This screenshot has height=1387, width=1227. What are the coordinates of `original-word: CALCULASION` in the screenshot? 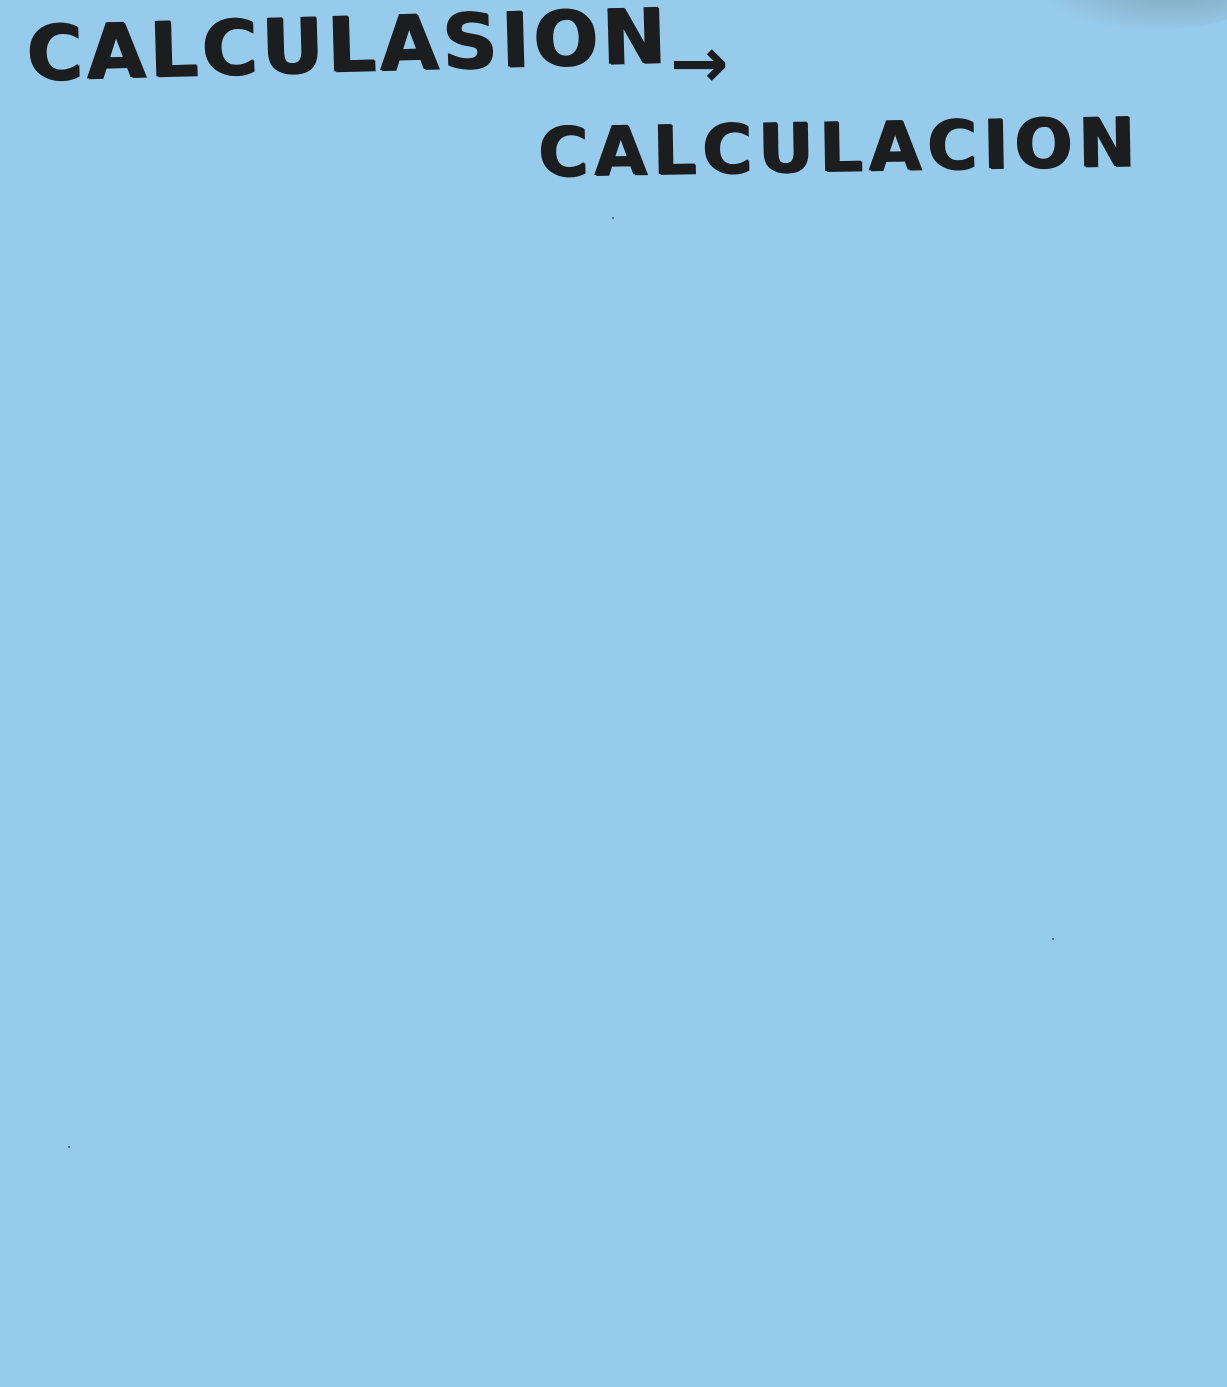 It's located at (348, 49).